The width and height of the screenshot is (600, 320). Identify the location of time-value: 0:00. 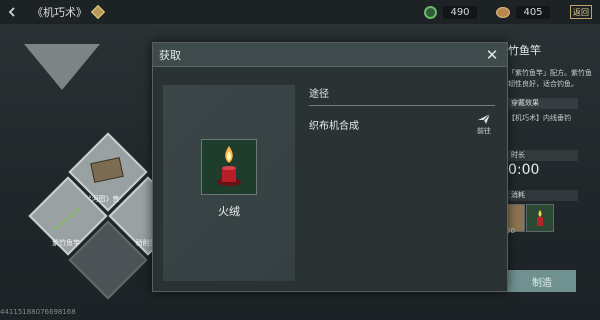
(524, 170).